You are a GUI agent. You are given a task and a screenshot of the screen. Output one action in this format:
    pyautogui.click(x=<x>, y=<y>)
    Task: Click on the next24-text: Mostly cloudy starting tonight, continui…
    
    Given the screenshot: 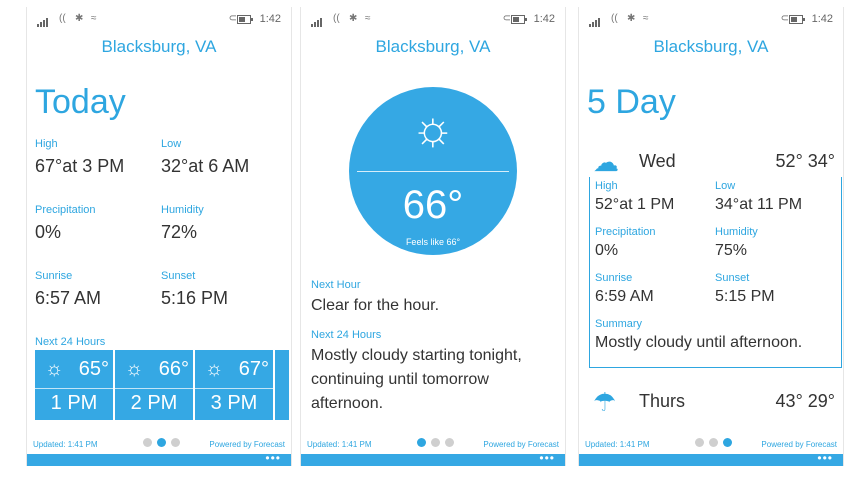 What is the action you would take?
    pyautogui.click(x=416, y=379)
    